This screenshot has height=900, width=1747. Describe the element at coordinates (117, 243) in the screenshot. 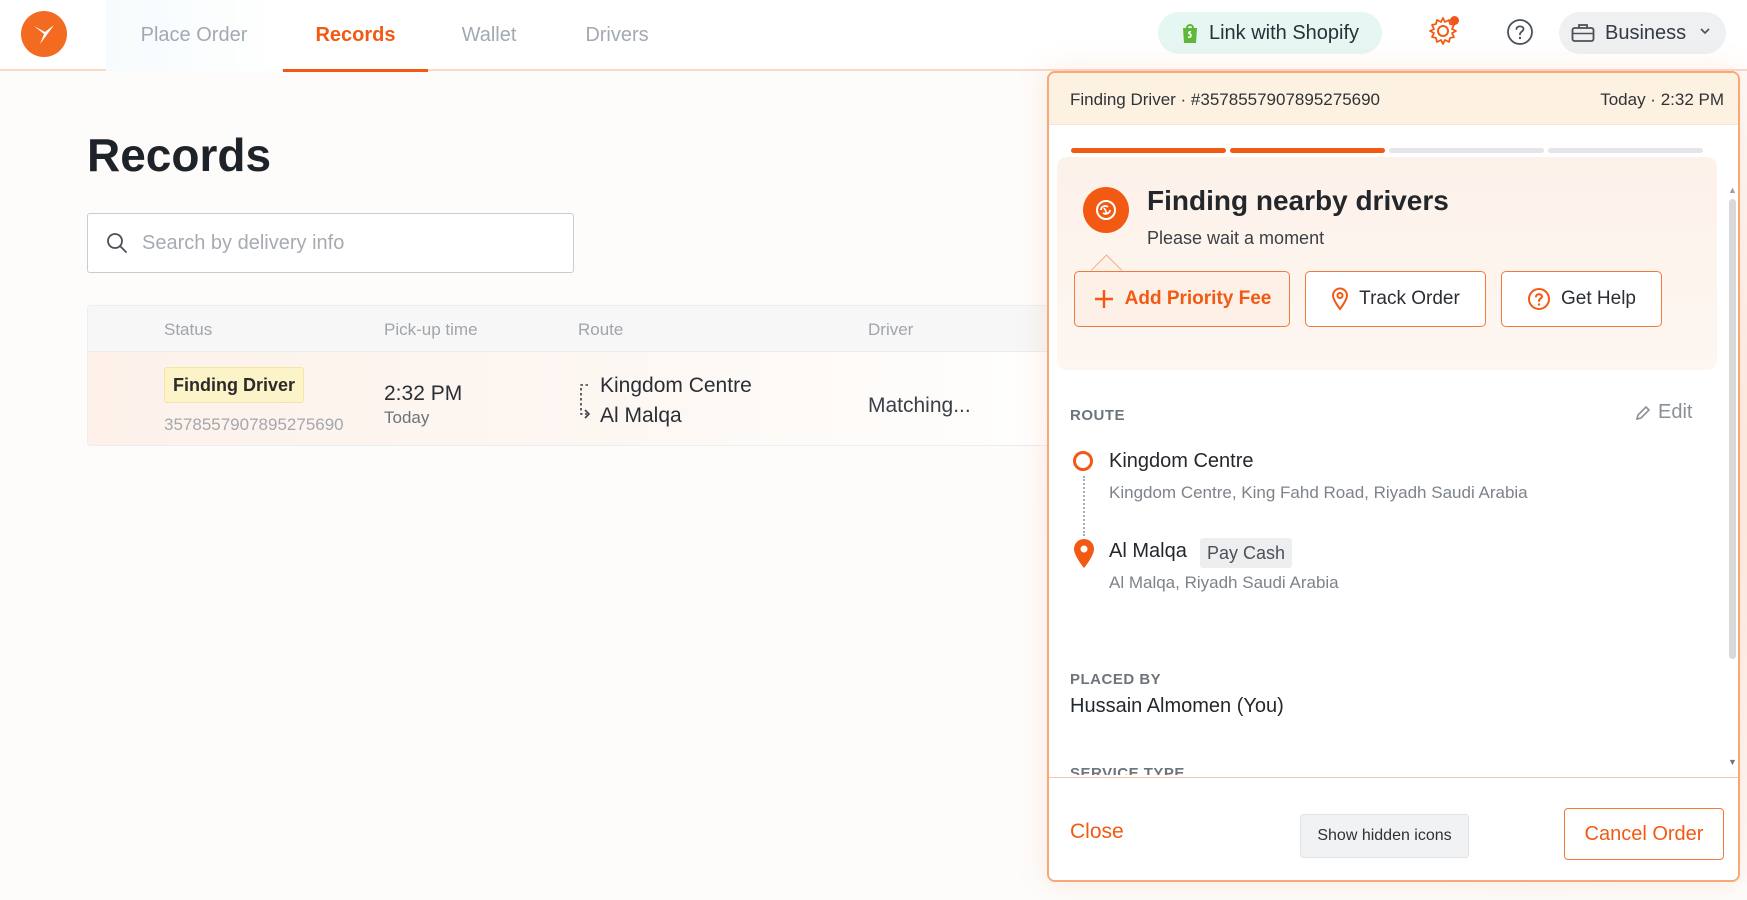

I see `search-icon` at that location.